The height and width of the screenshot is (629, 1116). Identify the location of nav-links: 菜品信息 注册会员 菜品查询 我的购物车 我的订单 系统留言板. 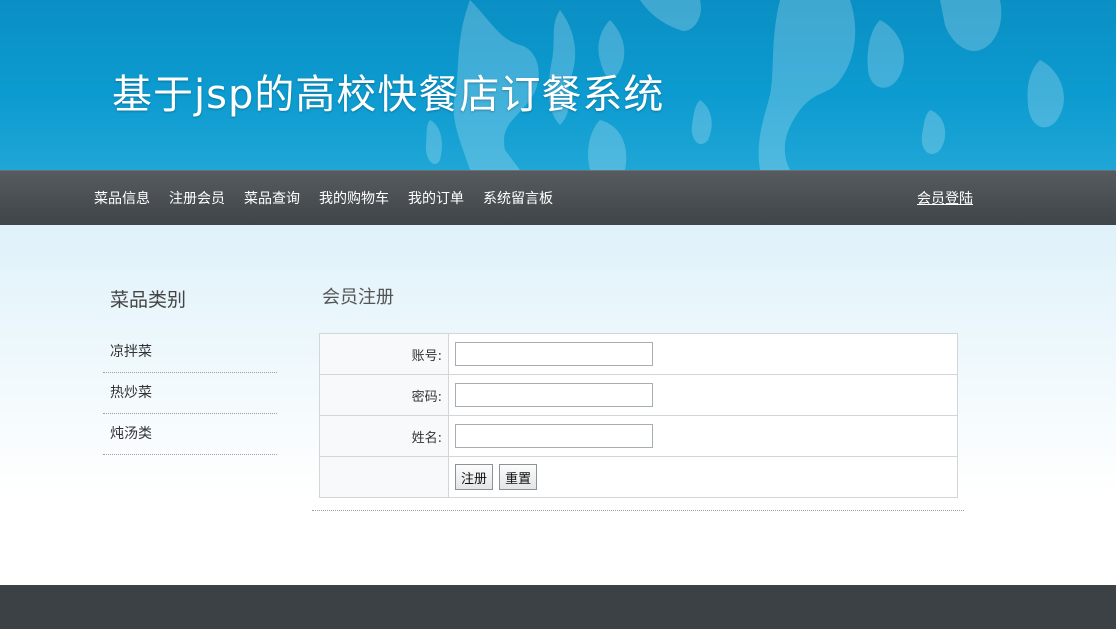
(333, 198).